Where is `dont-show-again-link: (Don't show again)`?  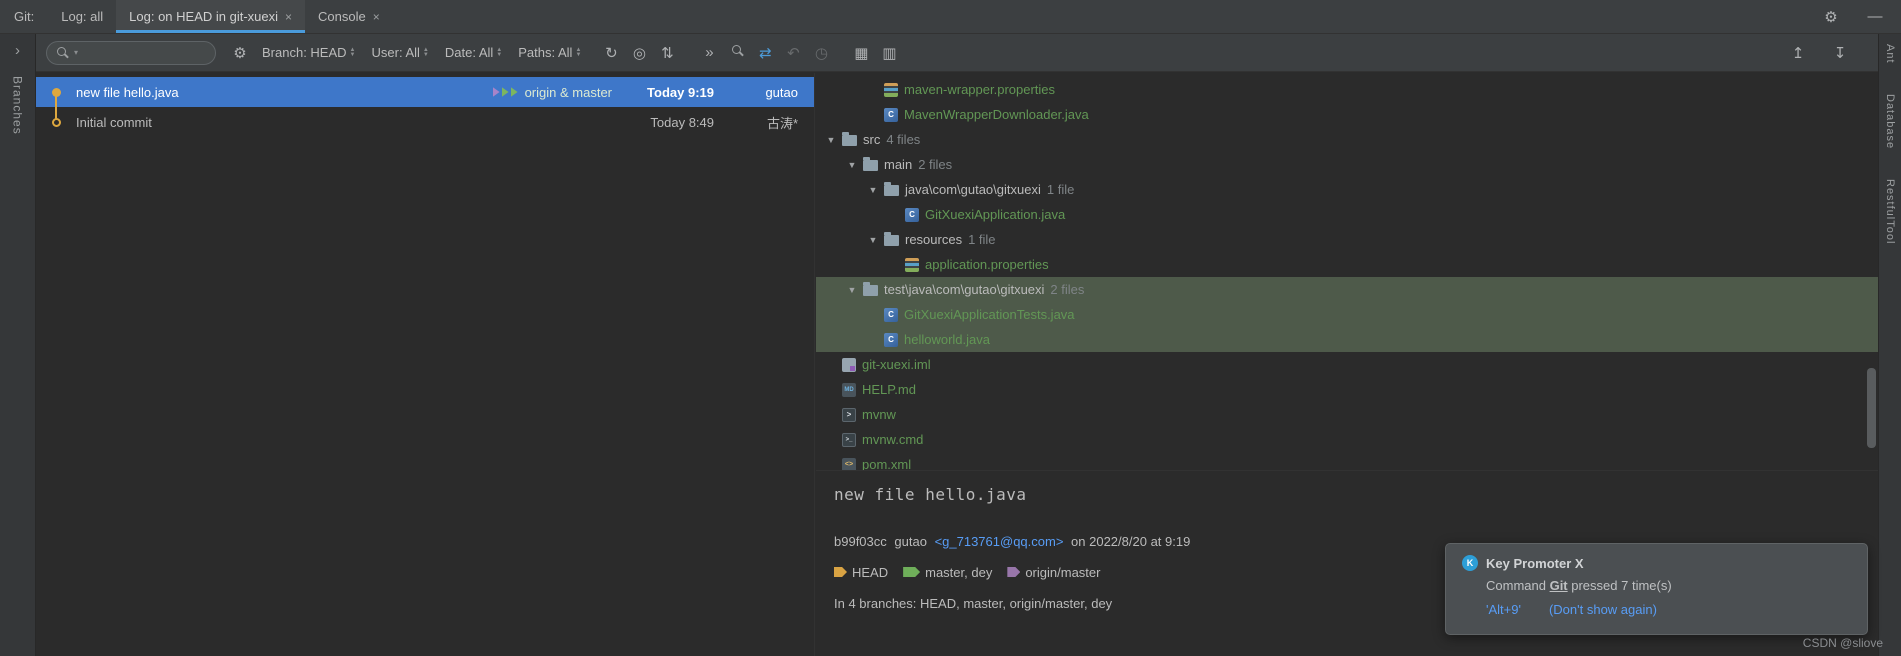
dont-show-again-link: (Don't show again) is located at coordinates (1603, 609).